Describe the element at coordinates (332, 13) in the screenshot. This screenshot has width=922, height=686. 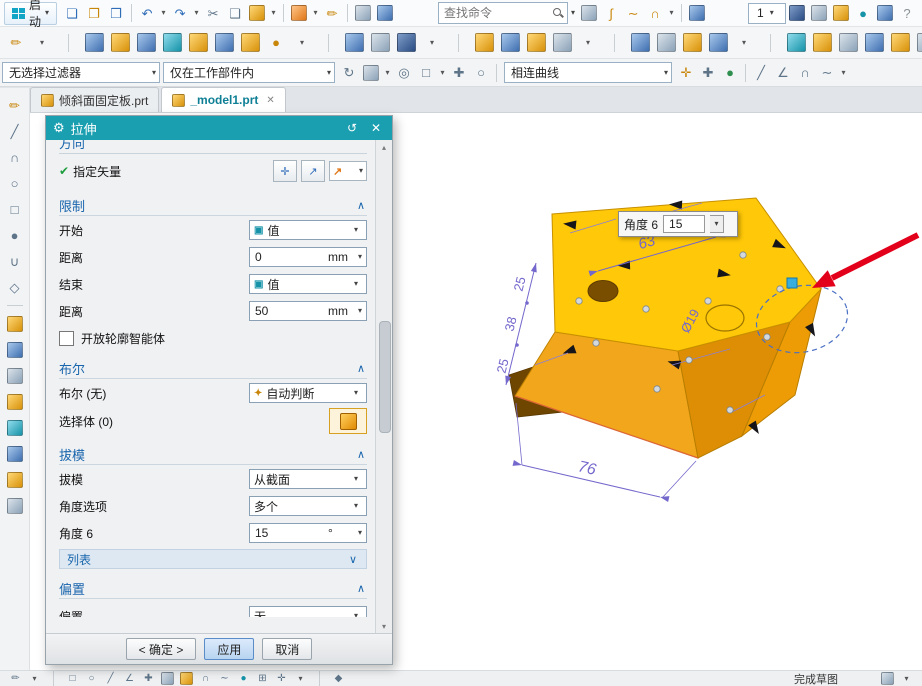
I see `edit-object-icon: ✏` at that location.